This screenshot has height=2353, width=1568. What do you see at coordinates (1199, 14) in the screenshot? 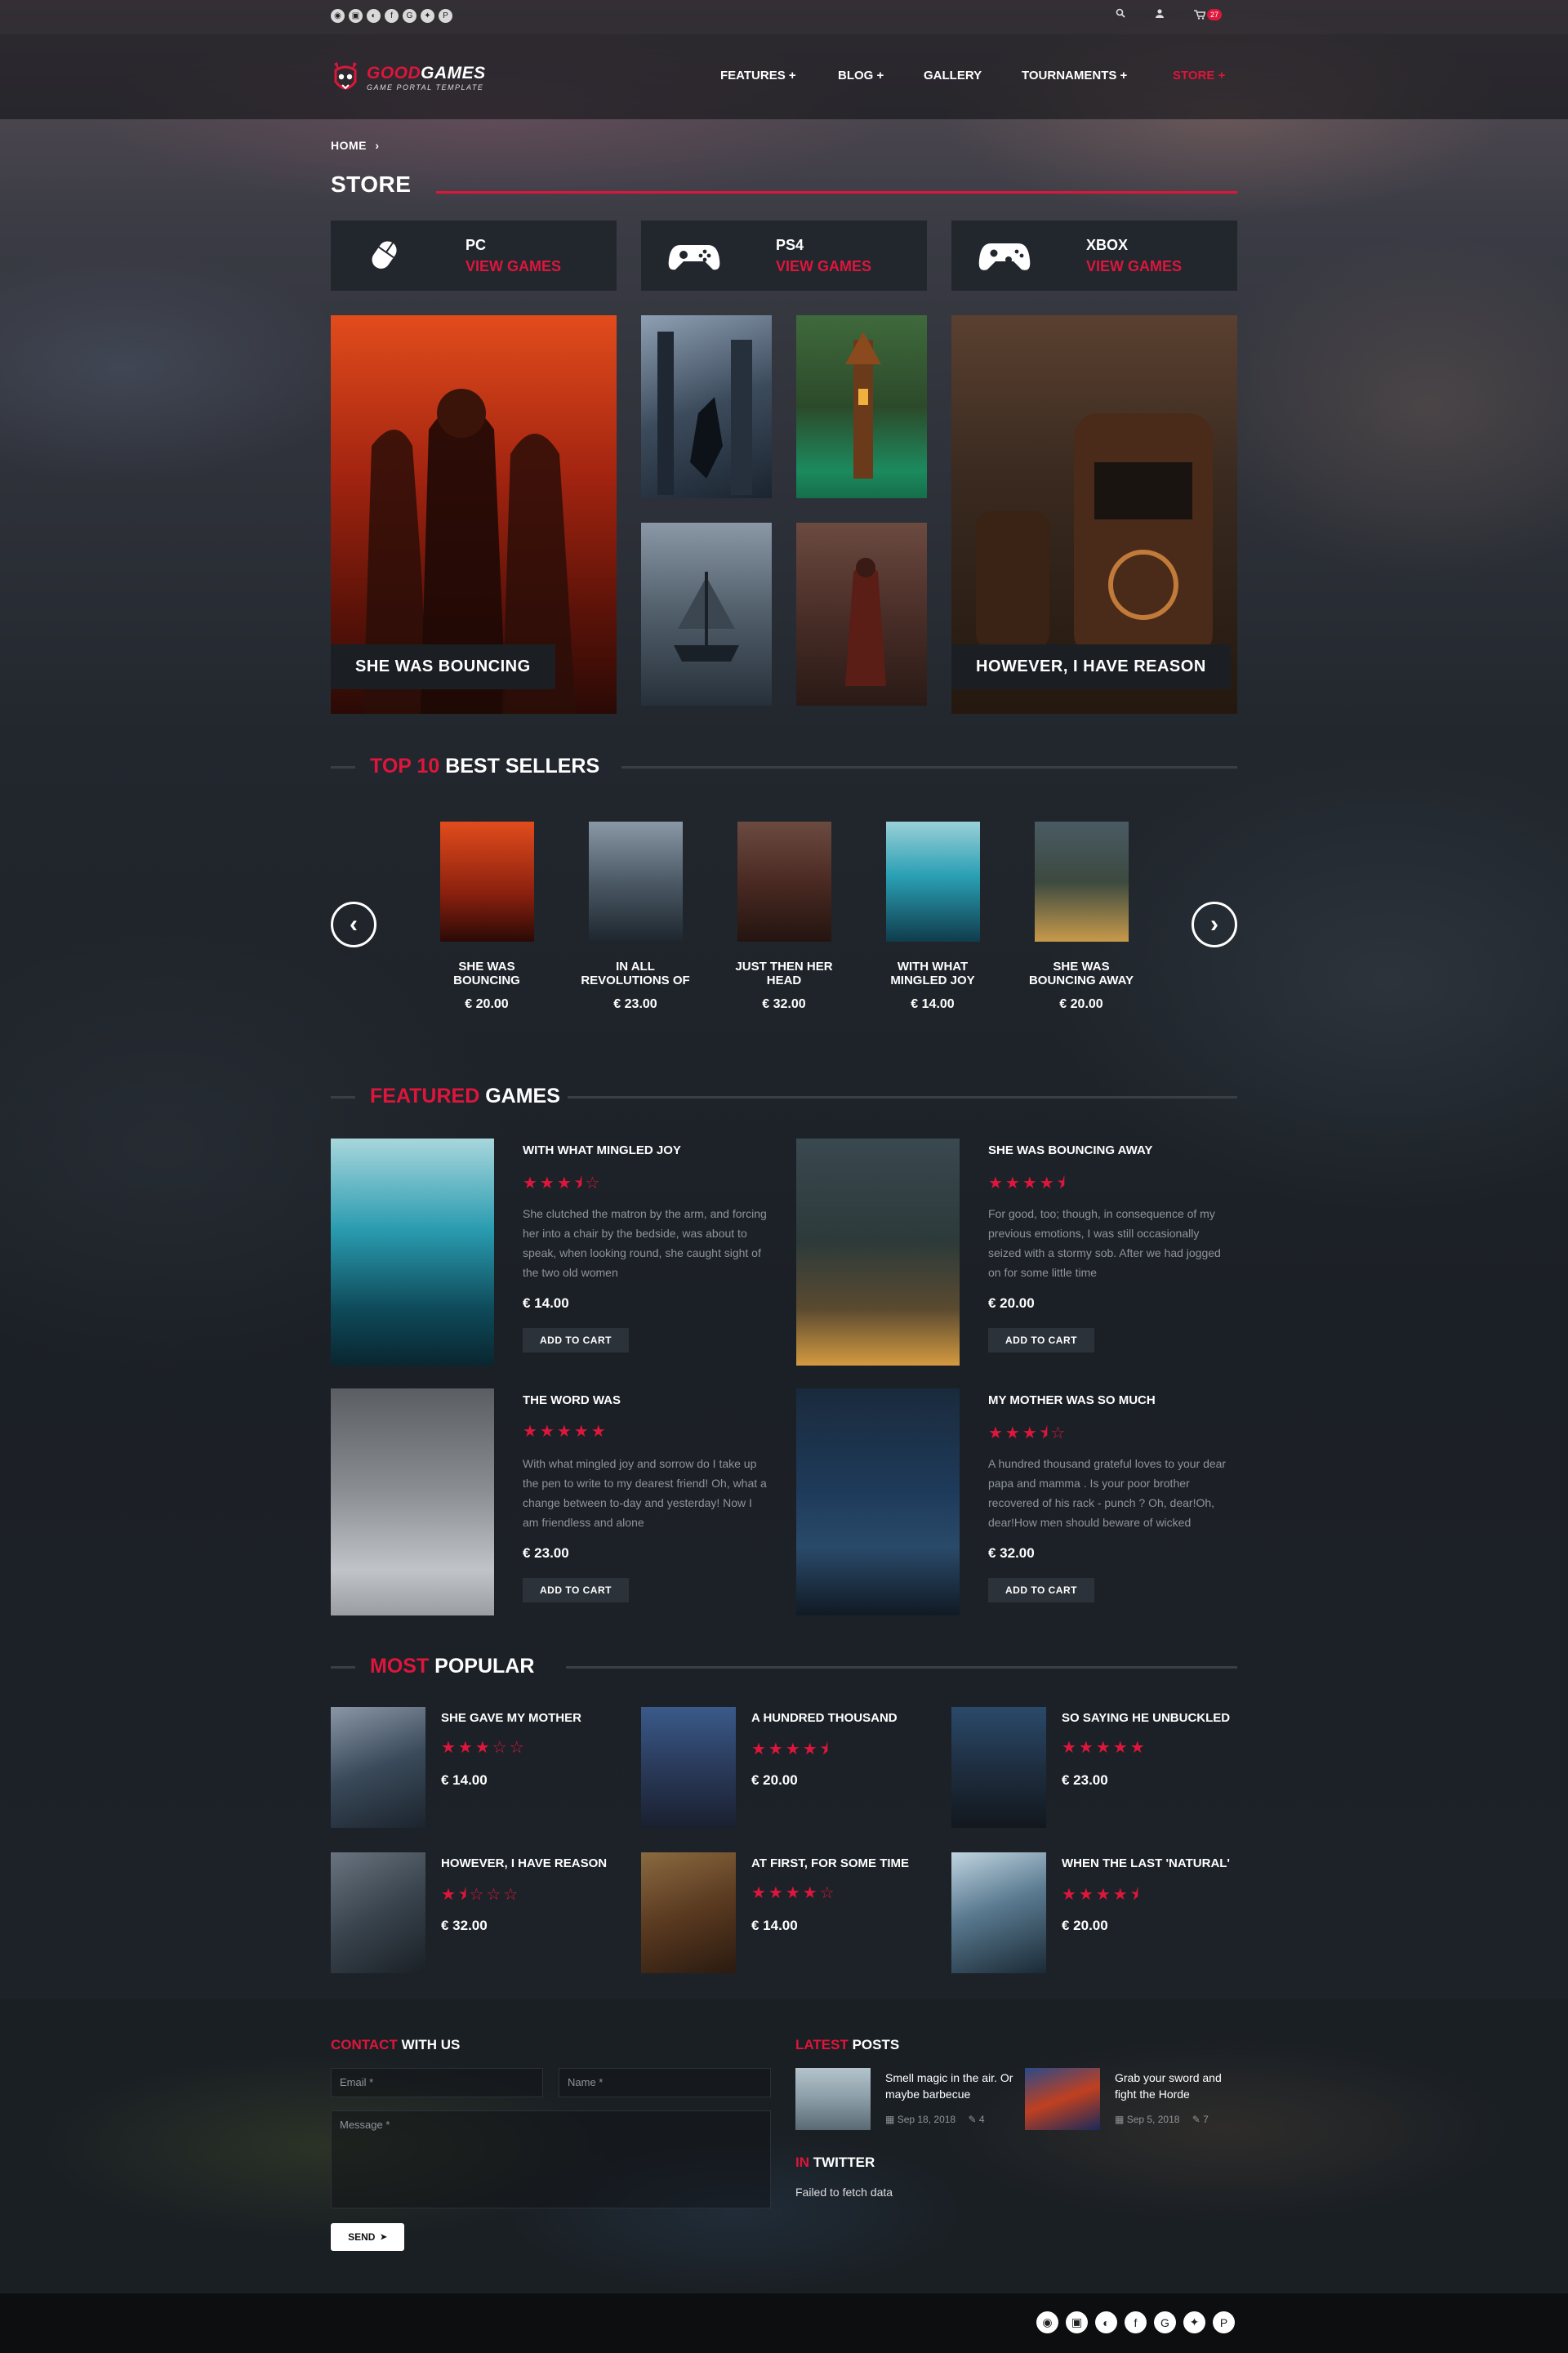
I see `cart-icon` at bounding box center [1199, 14].